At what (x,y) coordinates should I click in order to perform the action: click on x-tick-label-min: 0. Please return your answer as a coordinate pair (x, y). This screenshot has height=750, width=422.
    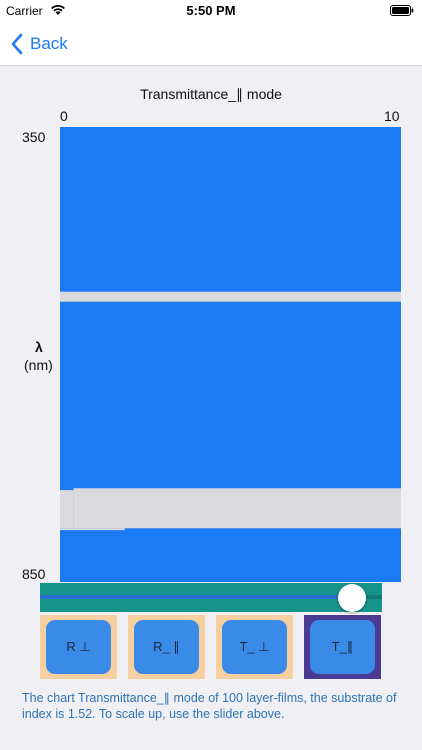
    Looking at the image, I should click on (64, 116).